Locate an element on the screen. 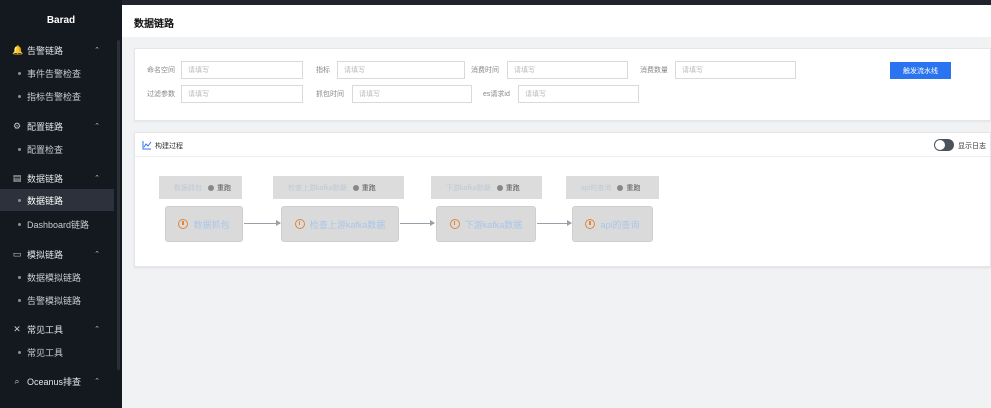  metric-input is located at coordinates (401, 70).